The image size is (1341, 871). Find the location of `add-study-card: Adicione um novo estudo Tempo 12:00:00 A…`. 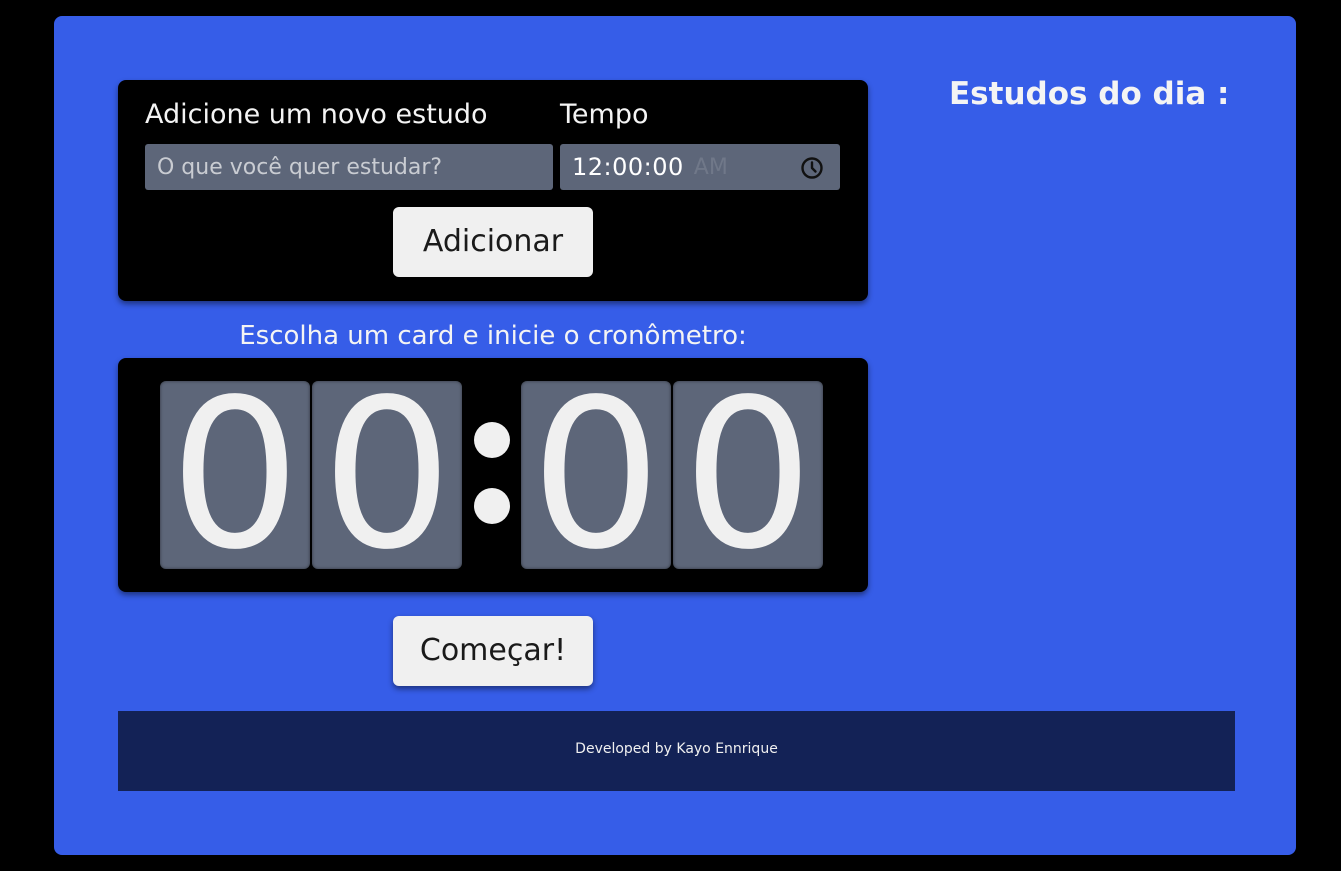

add-study-card: Adicione um novo estudo Tempo 12:00:00 A… is located at coordinates (493, 190).